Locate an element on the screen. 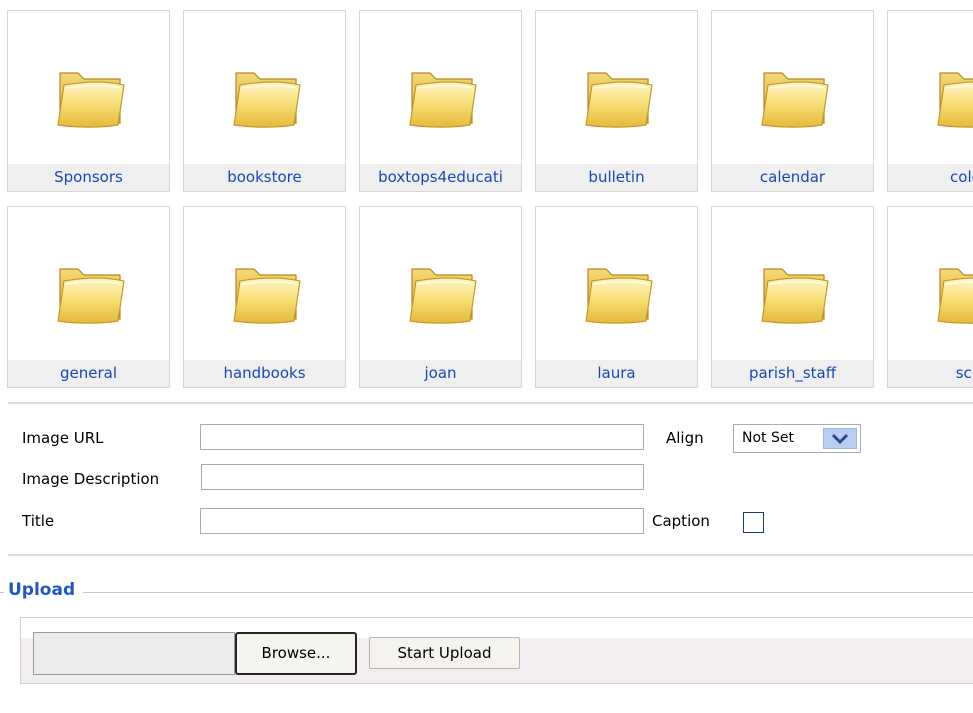 The image size is (973, 713). folder-tile-bulletin: bulletin is located at coordinates (616, 101).